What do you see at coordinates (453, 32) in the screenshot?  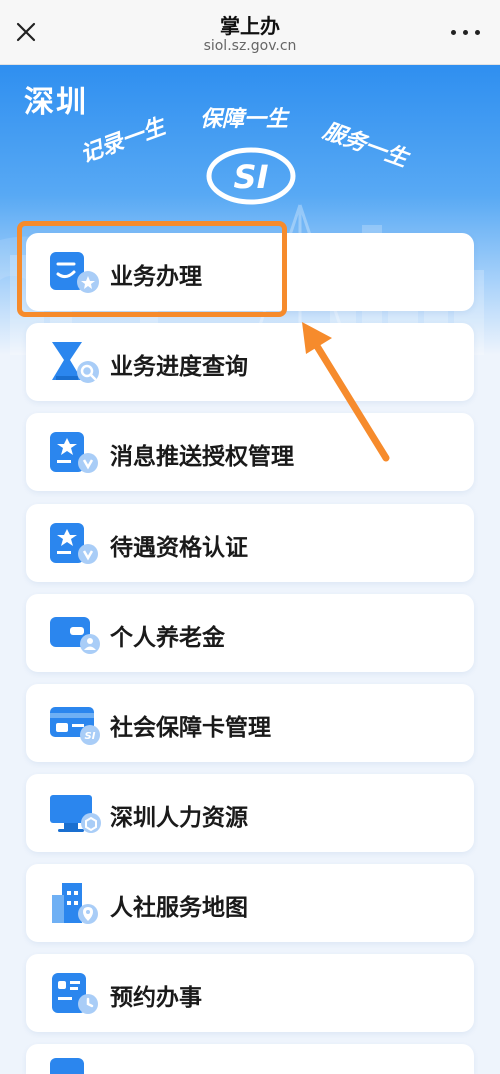 I see `more-icon` at bounding box center [453, 32].